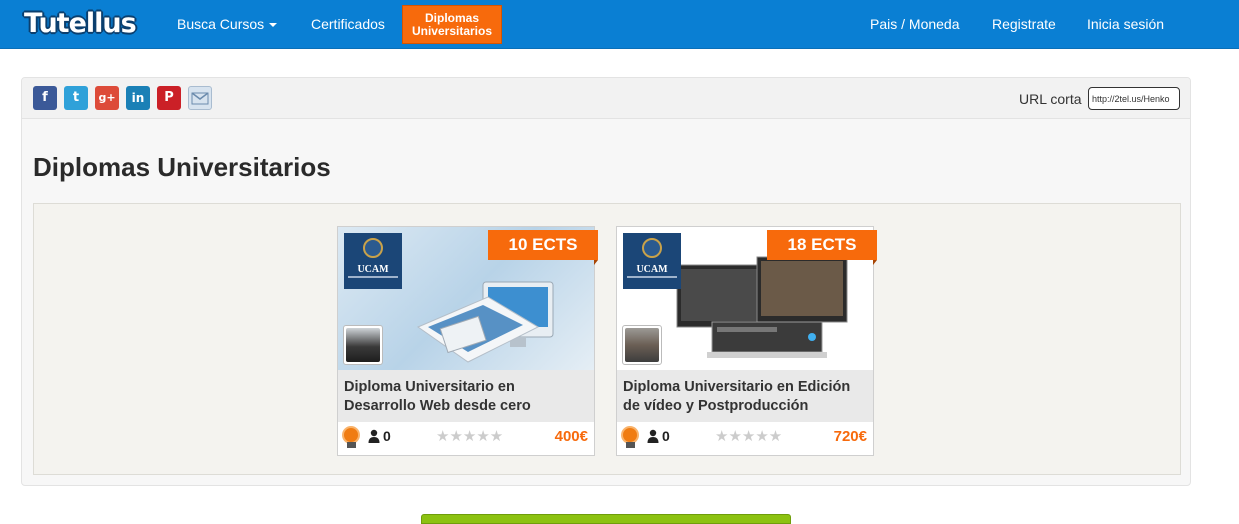 The image size is (1239, 524). What do you see at coordinates (571, 436) in the screenshot?
I see `course-price: 400€` at bounding box center [571, 436].